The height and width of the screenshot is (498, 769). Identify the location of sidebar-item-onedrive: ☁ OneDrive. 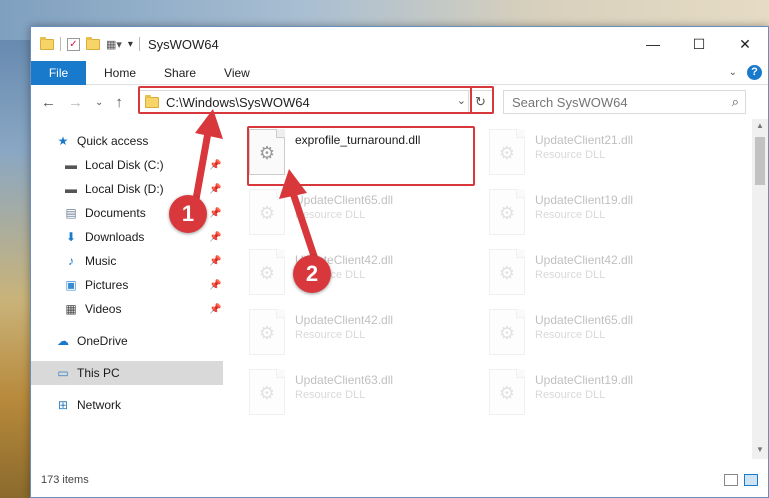
(127, 341).